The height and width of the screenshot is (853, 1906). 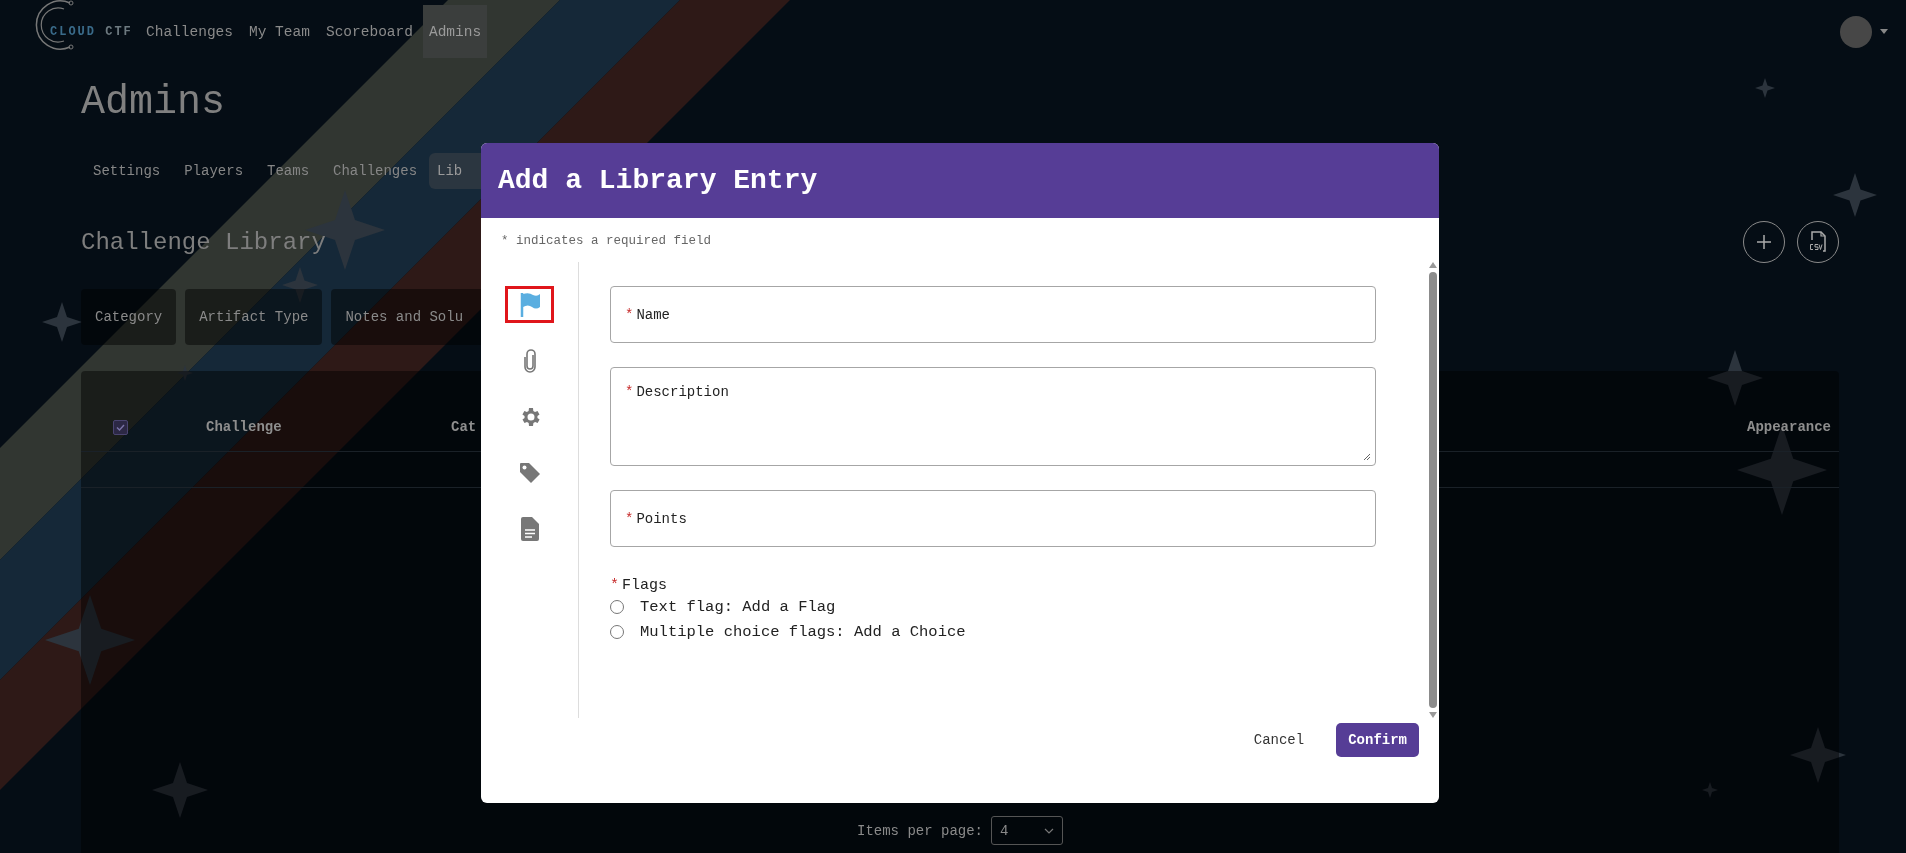 I want to click on nav-link: Admins, so click(x=455, y=31).